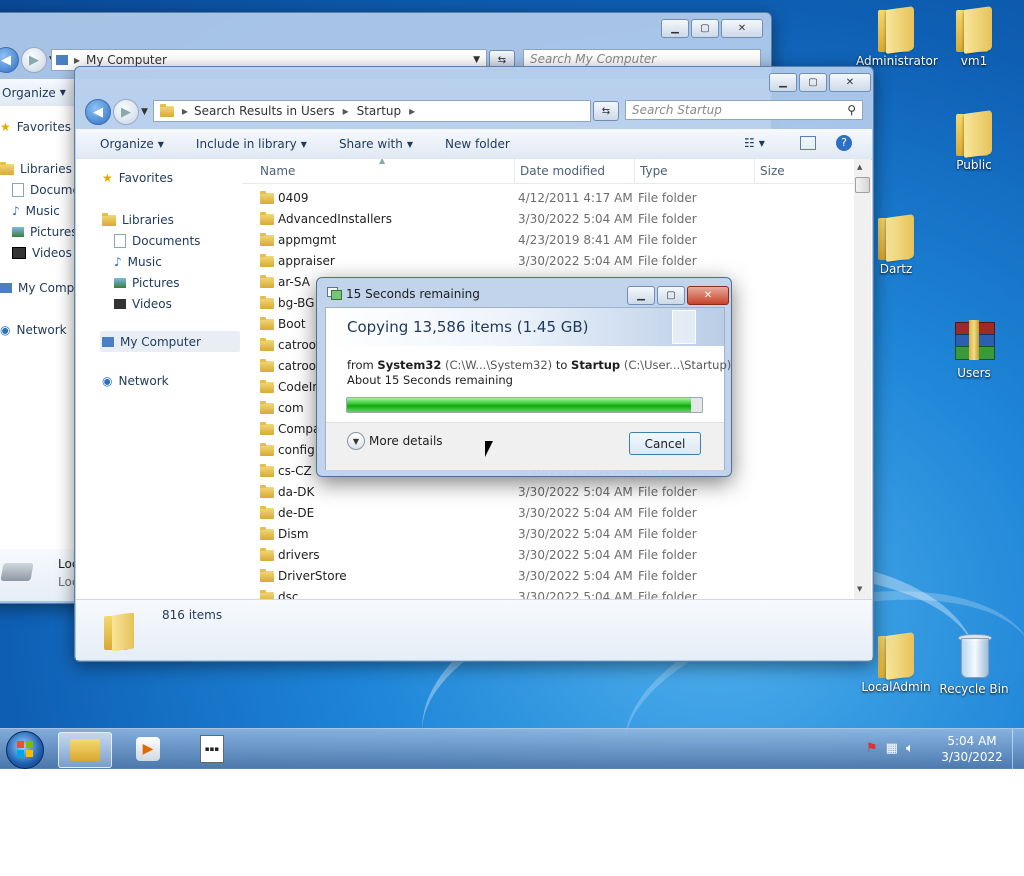 The height and width of the screenshot is (876, 1024). I want to click on nav-label: Music, so click(144, 262).